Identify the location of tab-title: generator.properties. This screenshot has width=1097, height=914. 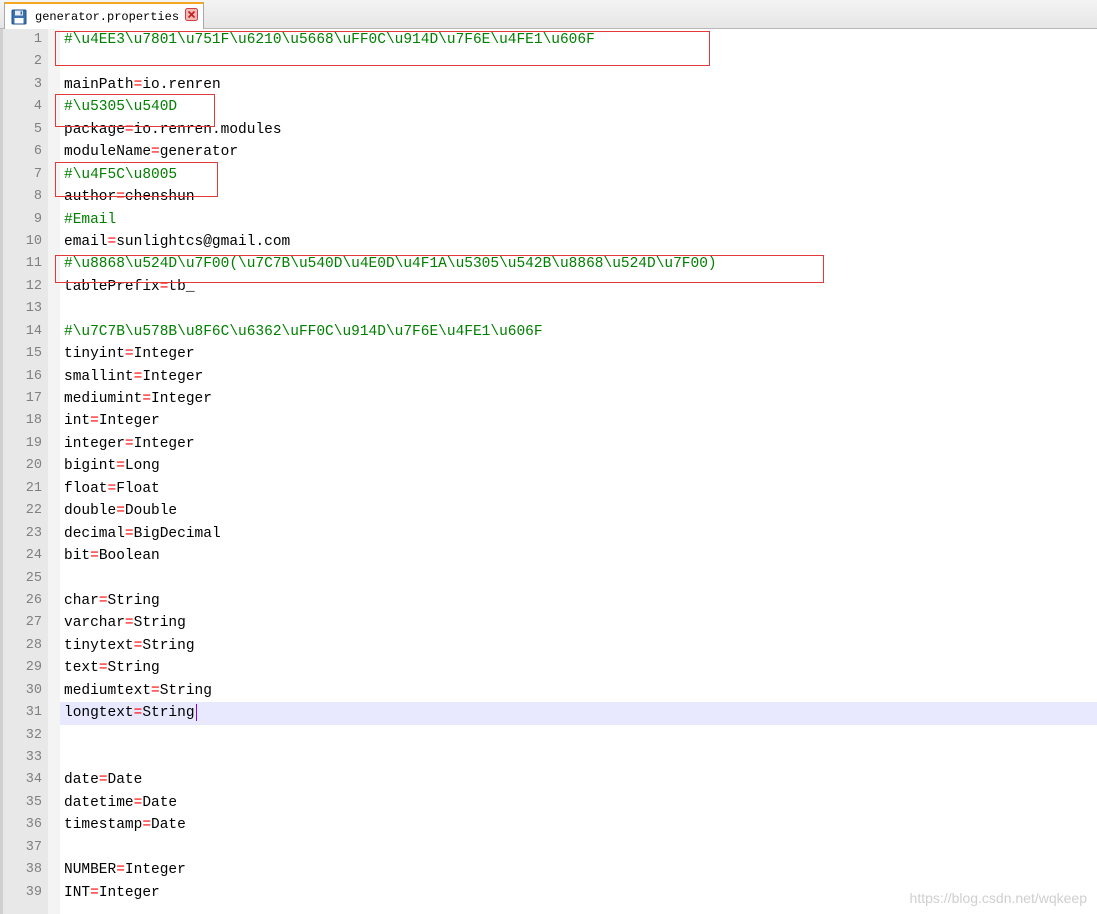
(107, 16).